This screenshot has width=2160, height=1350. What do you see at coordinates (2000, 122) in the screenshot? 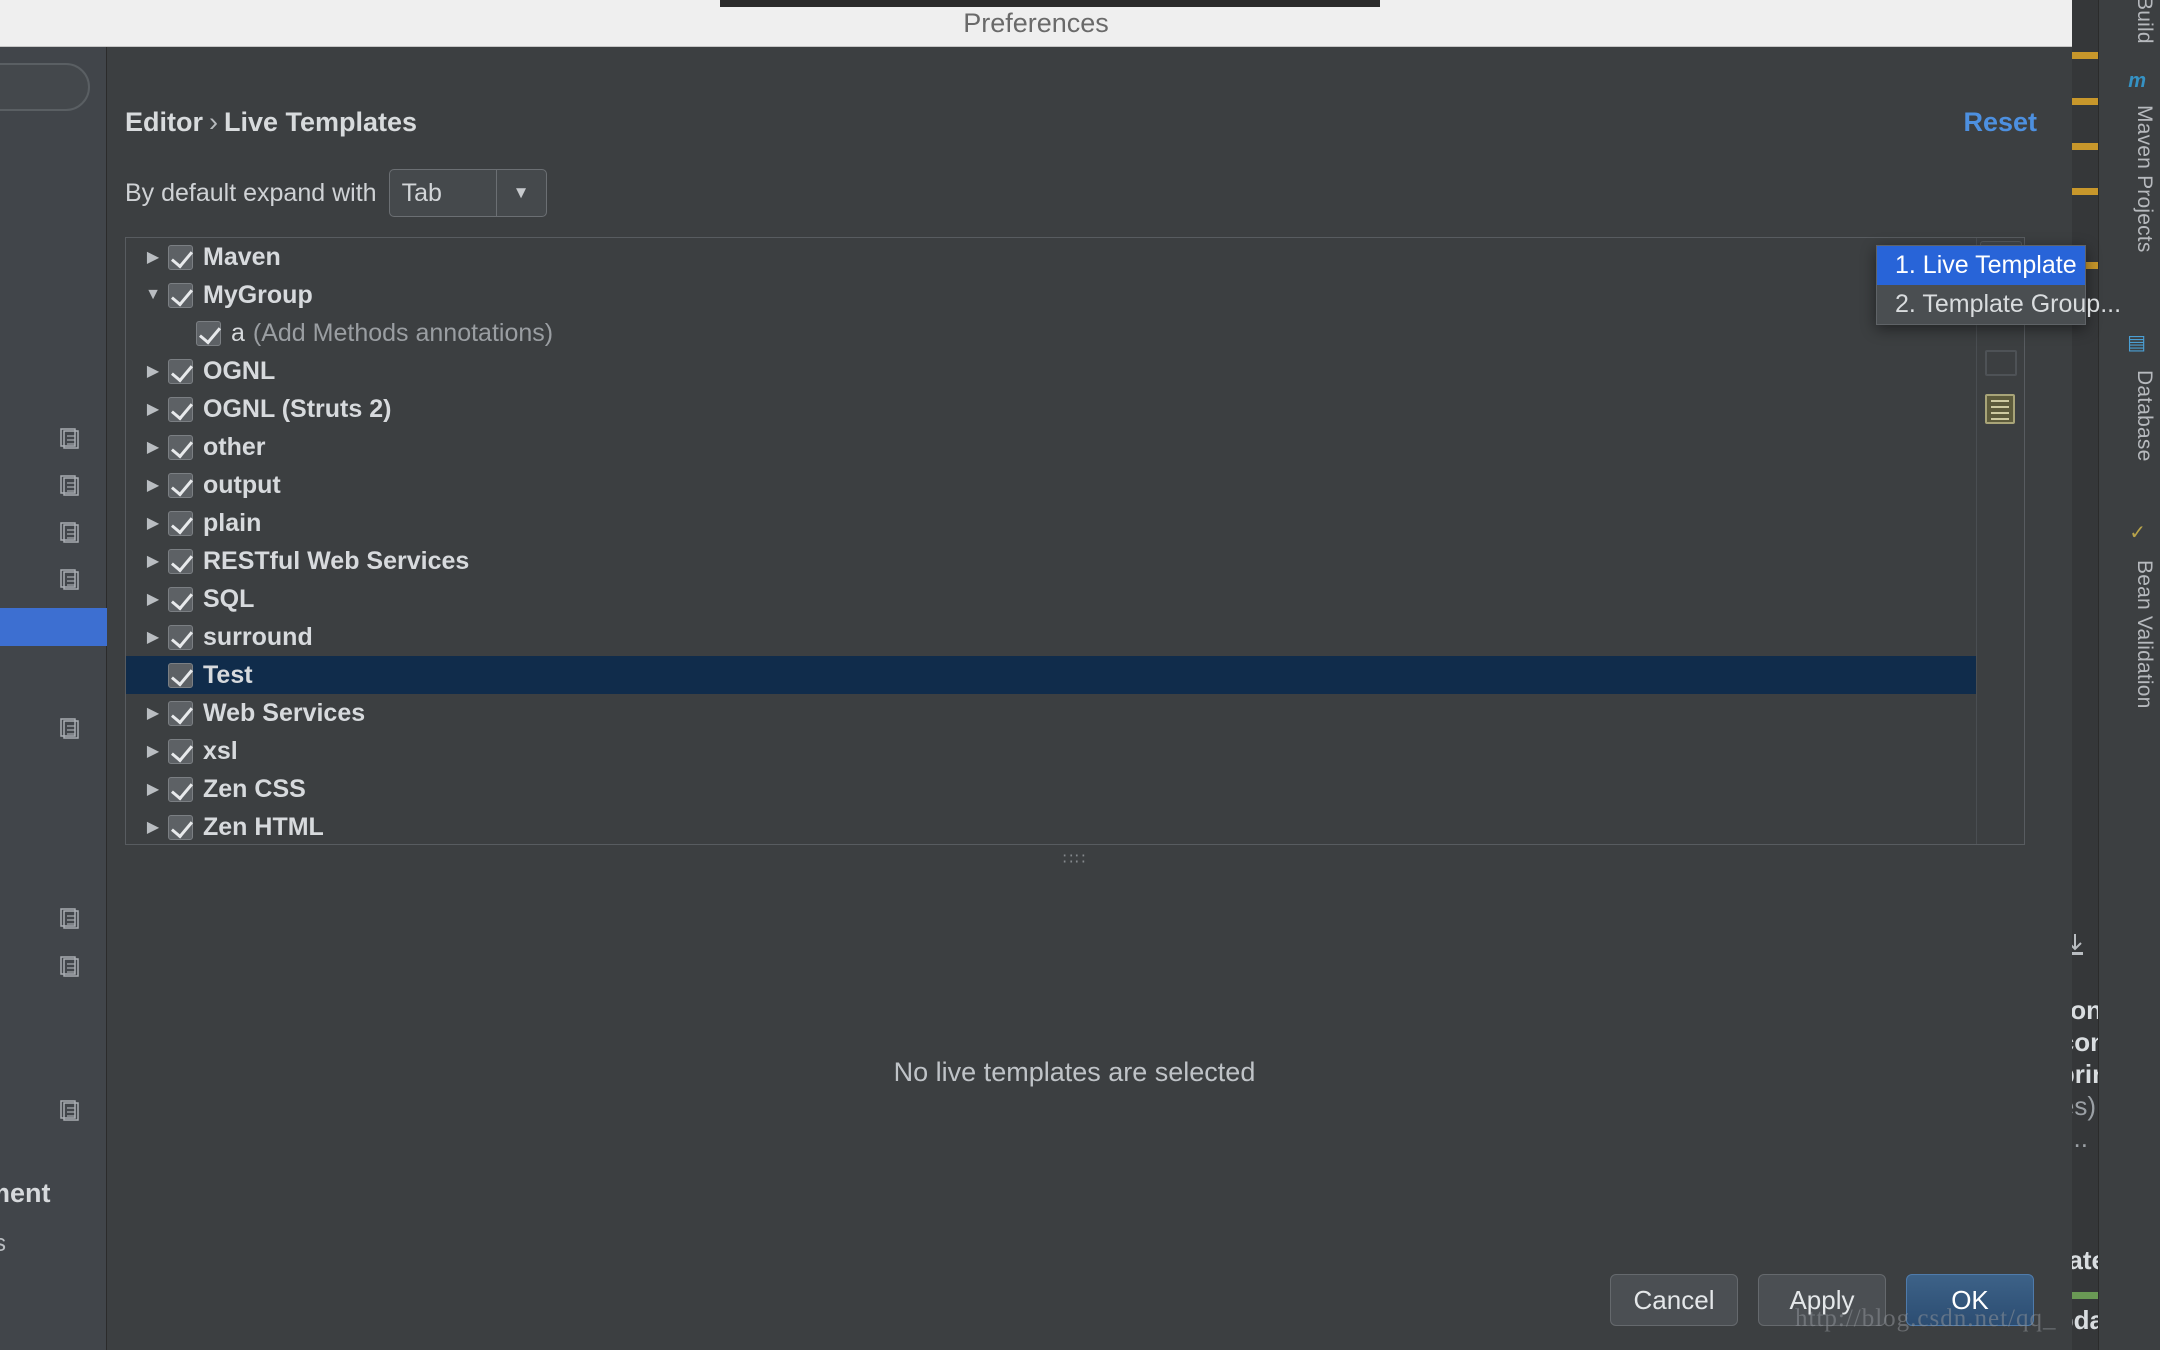
I see `reset-link: Reset` at bounding box center [2000, 122].